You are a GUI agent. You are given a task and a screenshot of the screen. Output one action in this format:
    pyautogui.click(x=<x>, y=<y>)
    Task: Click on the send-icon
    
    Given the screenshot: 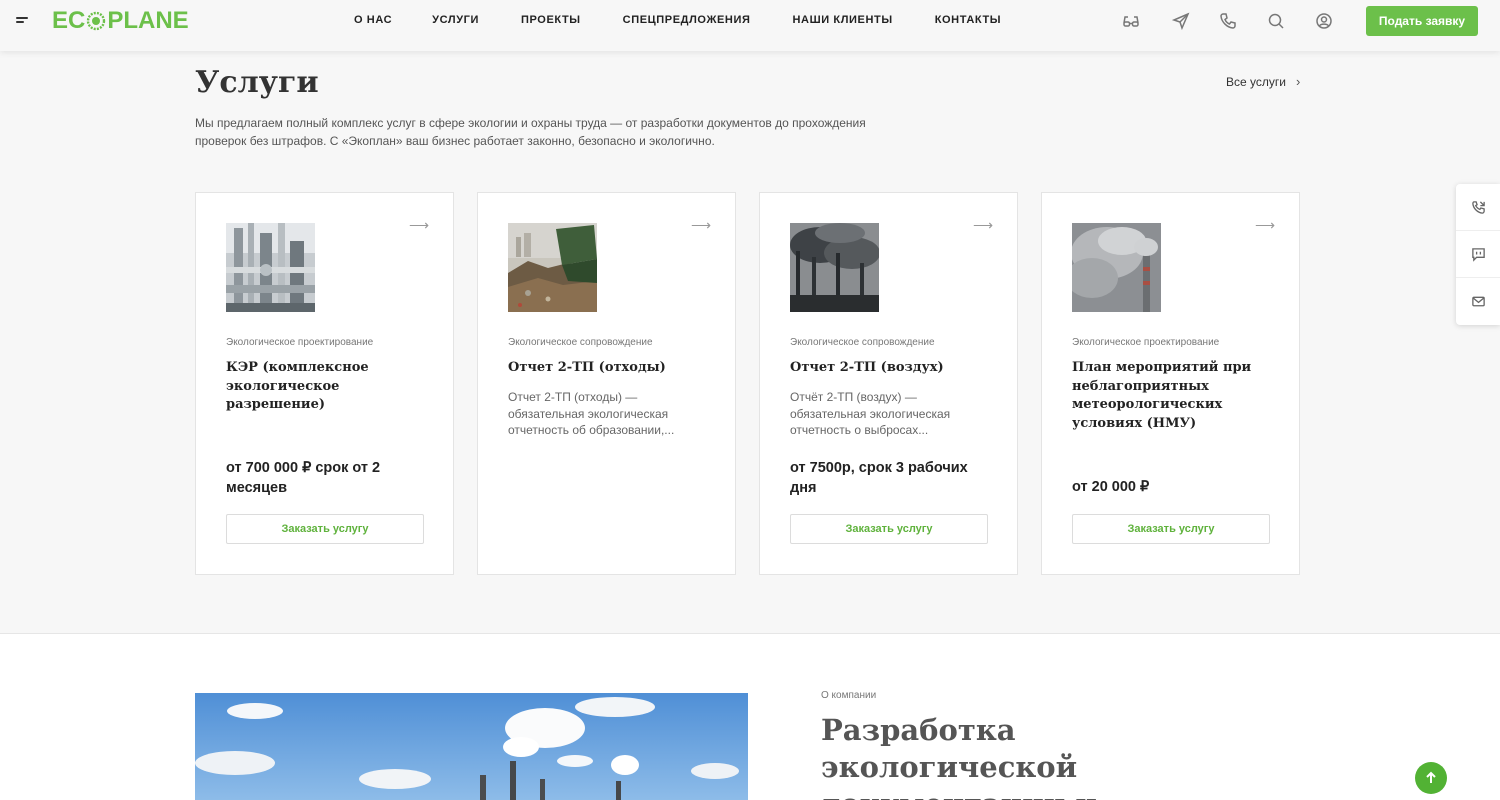 What is the action you would take?
    pyautogui.click(x=1180, y=21)
    